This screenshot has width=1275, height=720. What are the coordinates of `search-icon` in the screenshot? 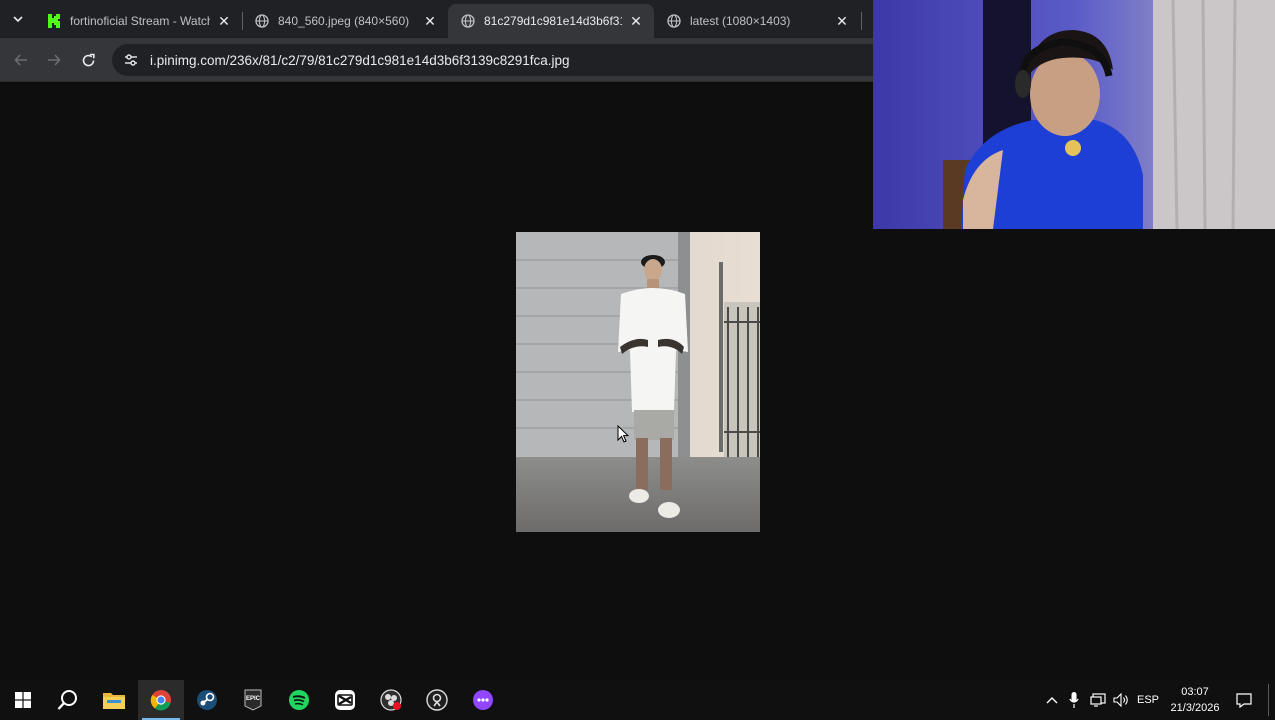 It's located at (67, 700).